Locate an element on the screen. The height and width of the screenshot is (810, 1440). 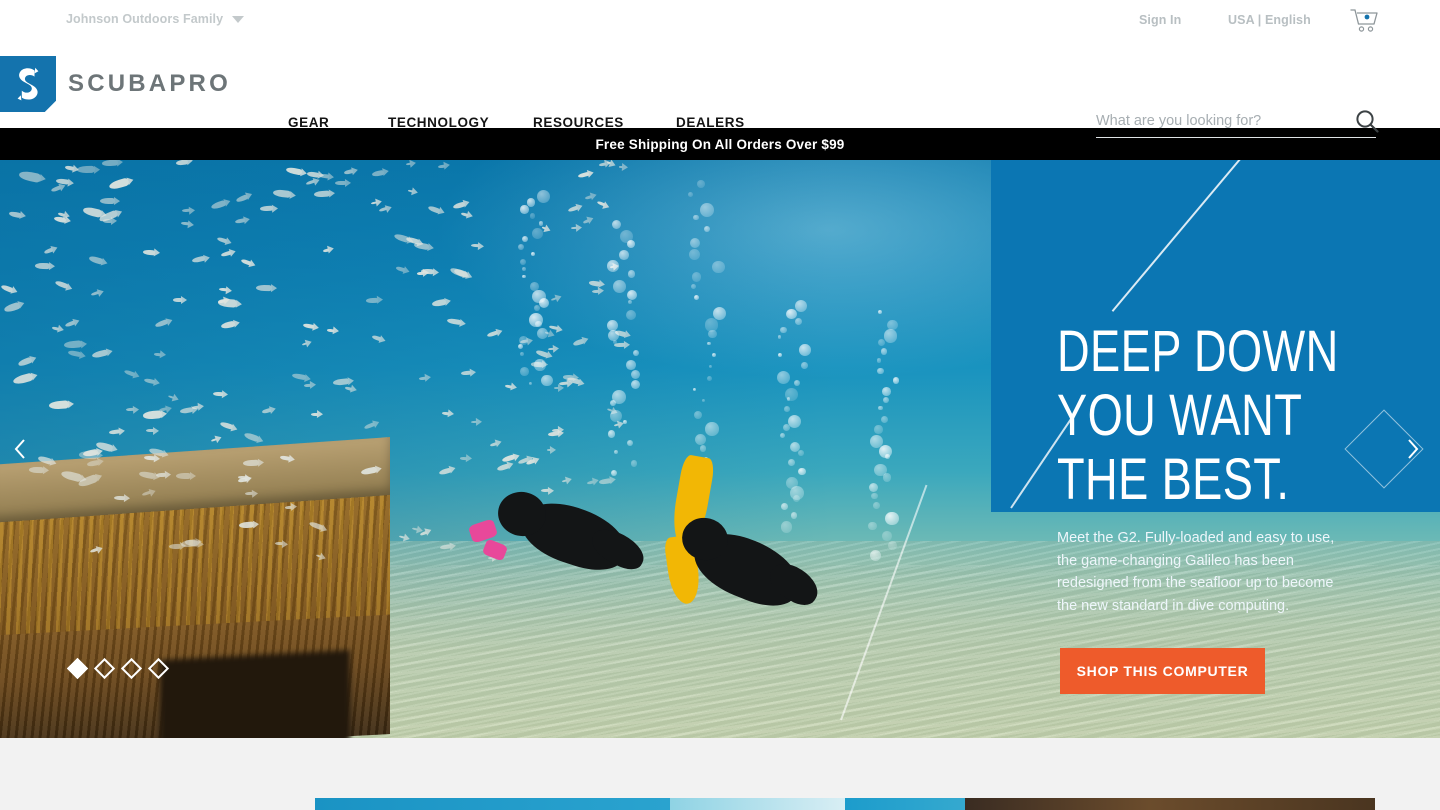
locale-selector: USA | English is located at coordinates (1269, 20).